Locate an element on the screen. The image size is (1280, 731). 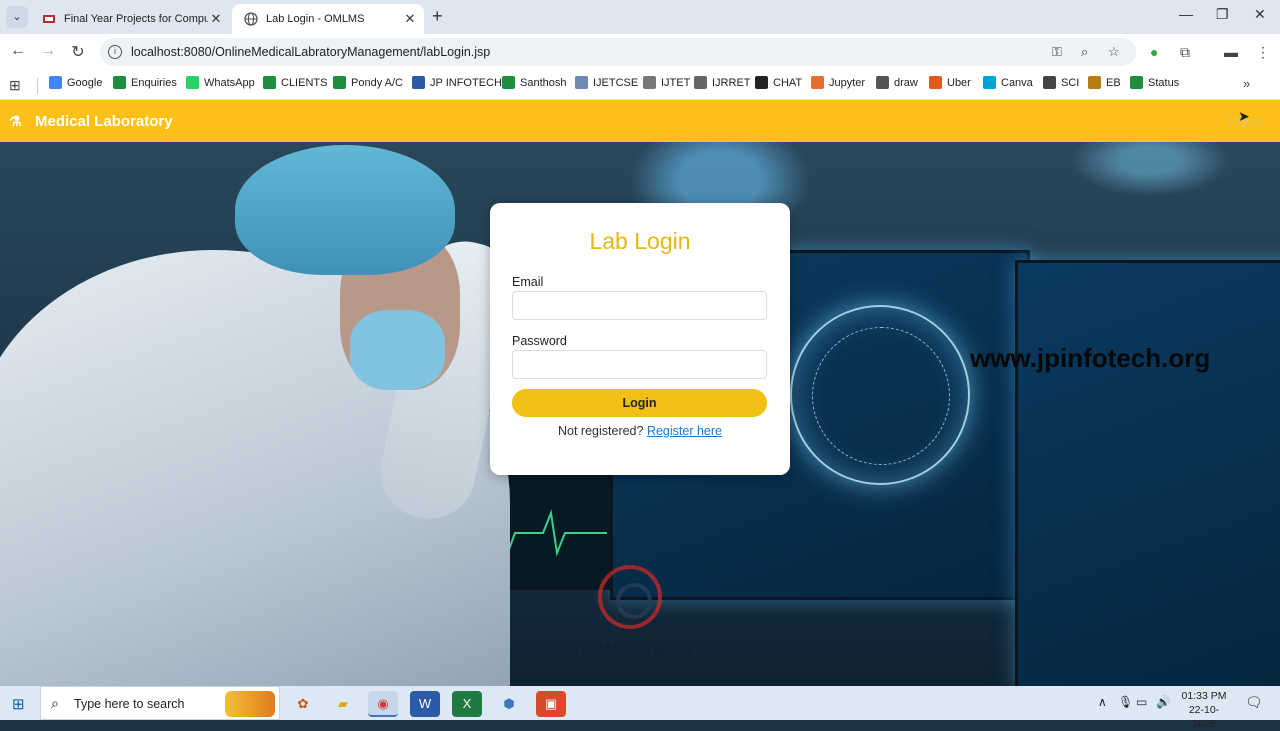
register-link: Register here is located at coordinates (684, 431).